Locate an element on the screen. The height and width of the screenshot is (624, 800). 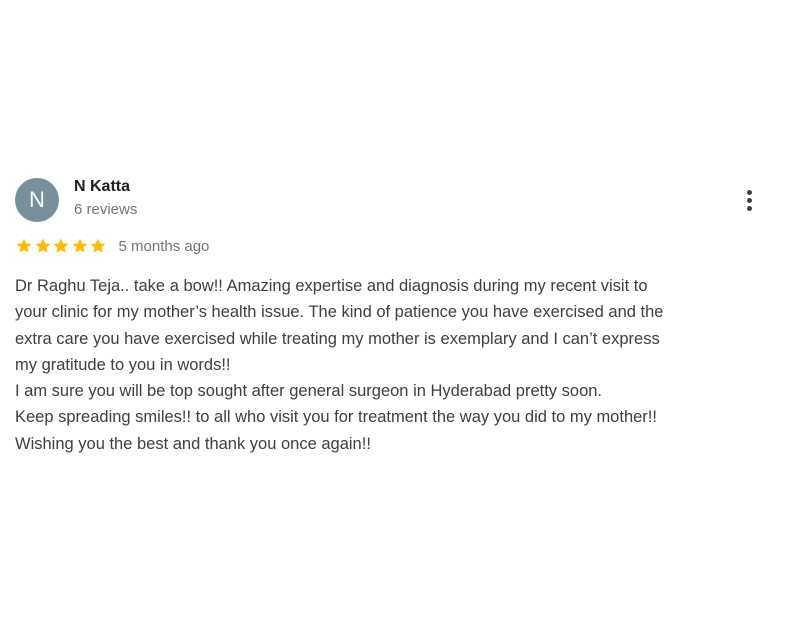
avatar: N is located at coordinates (37, 200).